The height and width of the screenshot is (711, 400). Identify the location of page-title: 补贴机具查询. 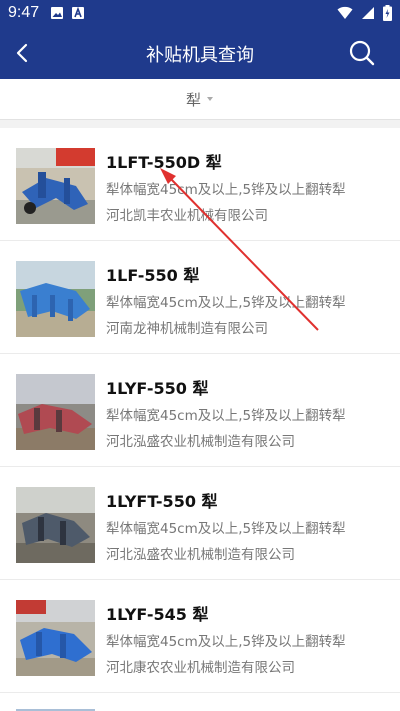
(200, 55).